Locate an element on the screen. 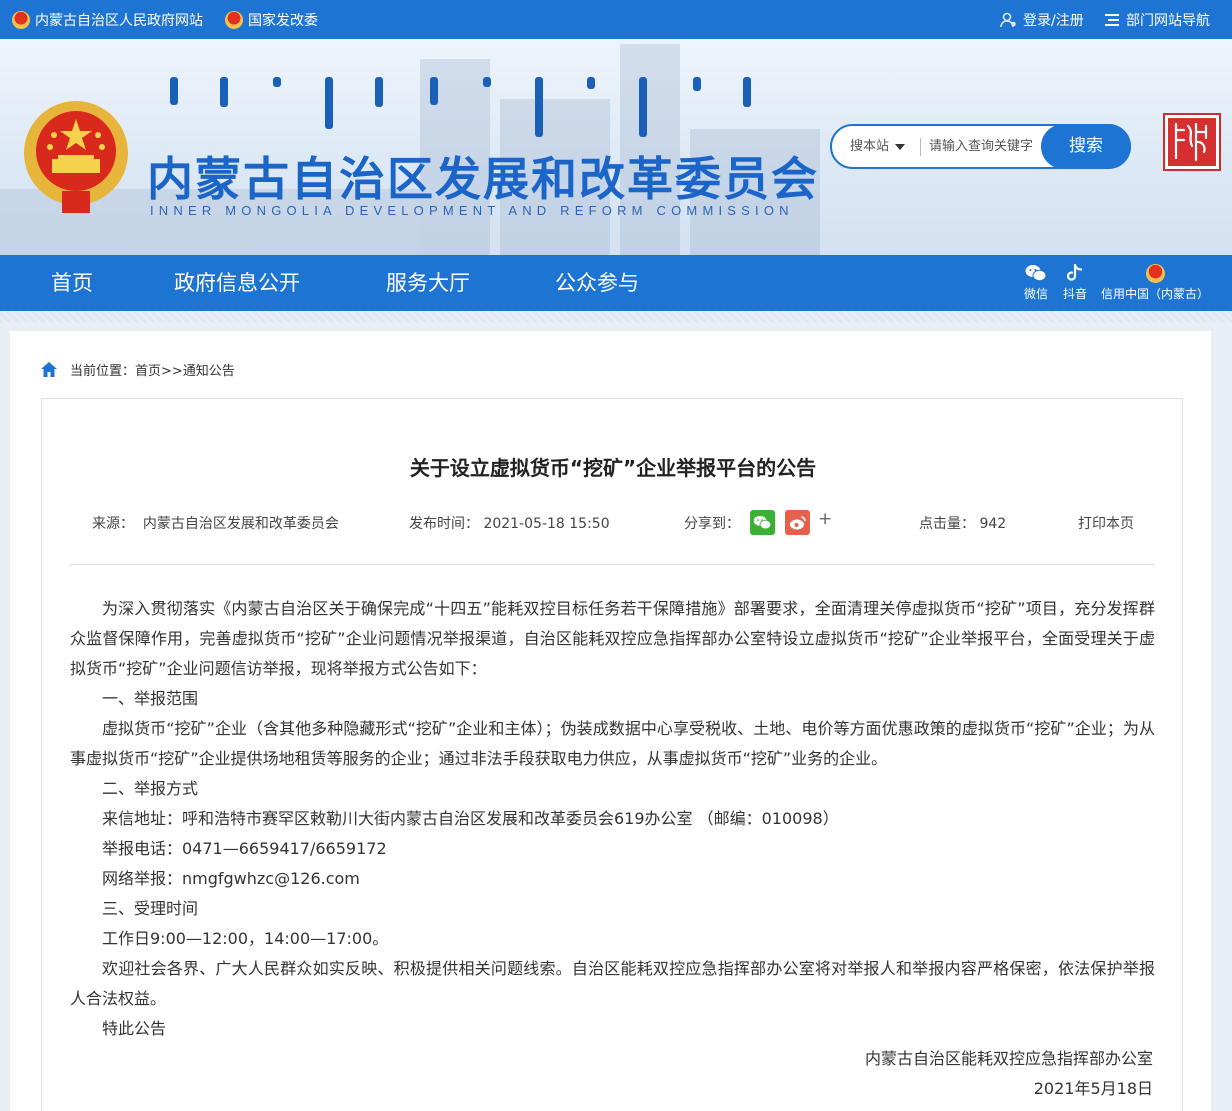 This screenshot has width=1232, height=1111. main-nav: 首页 政府信息公开 服务大厅 公众参与 微信 抖音 信用中国（内蒙古） is located at coordinates (616, 283).